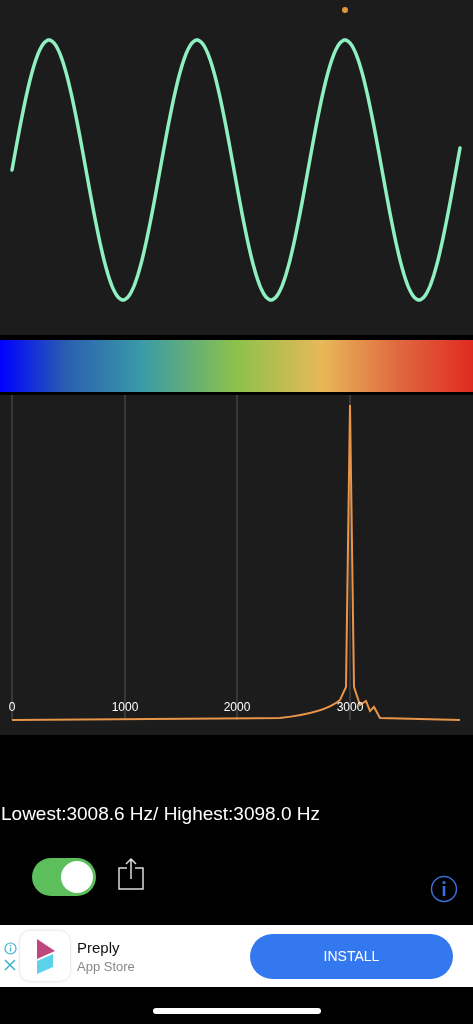 This screenshot has height=1024, width=473. Describe the element at coordinates (237, 707) in the screenshot. I see `axis-label: 2000` at that location.